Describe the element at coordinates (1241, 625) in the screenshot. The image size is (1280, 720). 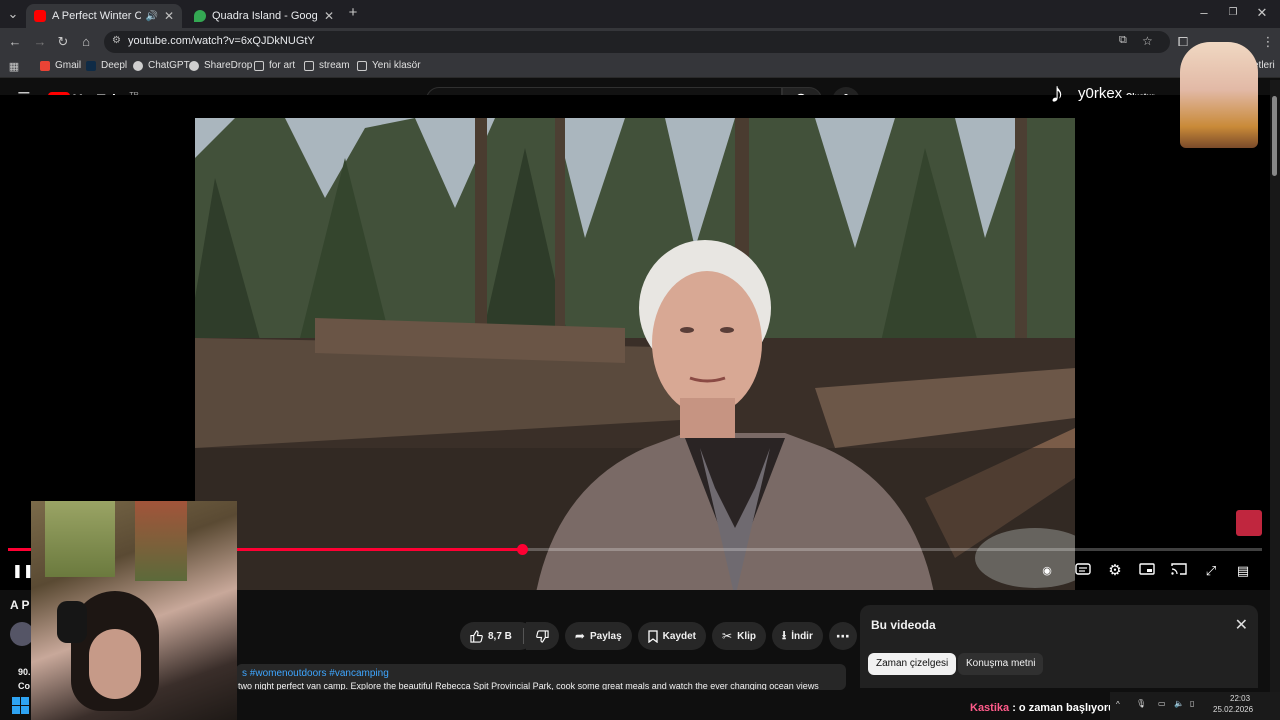
I see `close-icon: ✕` at that location.